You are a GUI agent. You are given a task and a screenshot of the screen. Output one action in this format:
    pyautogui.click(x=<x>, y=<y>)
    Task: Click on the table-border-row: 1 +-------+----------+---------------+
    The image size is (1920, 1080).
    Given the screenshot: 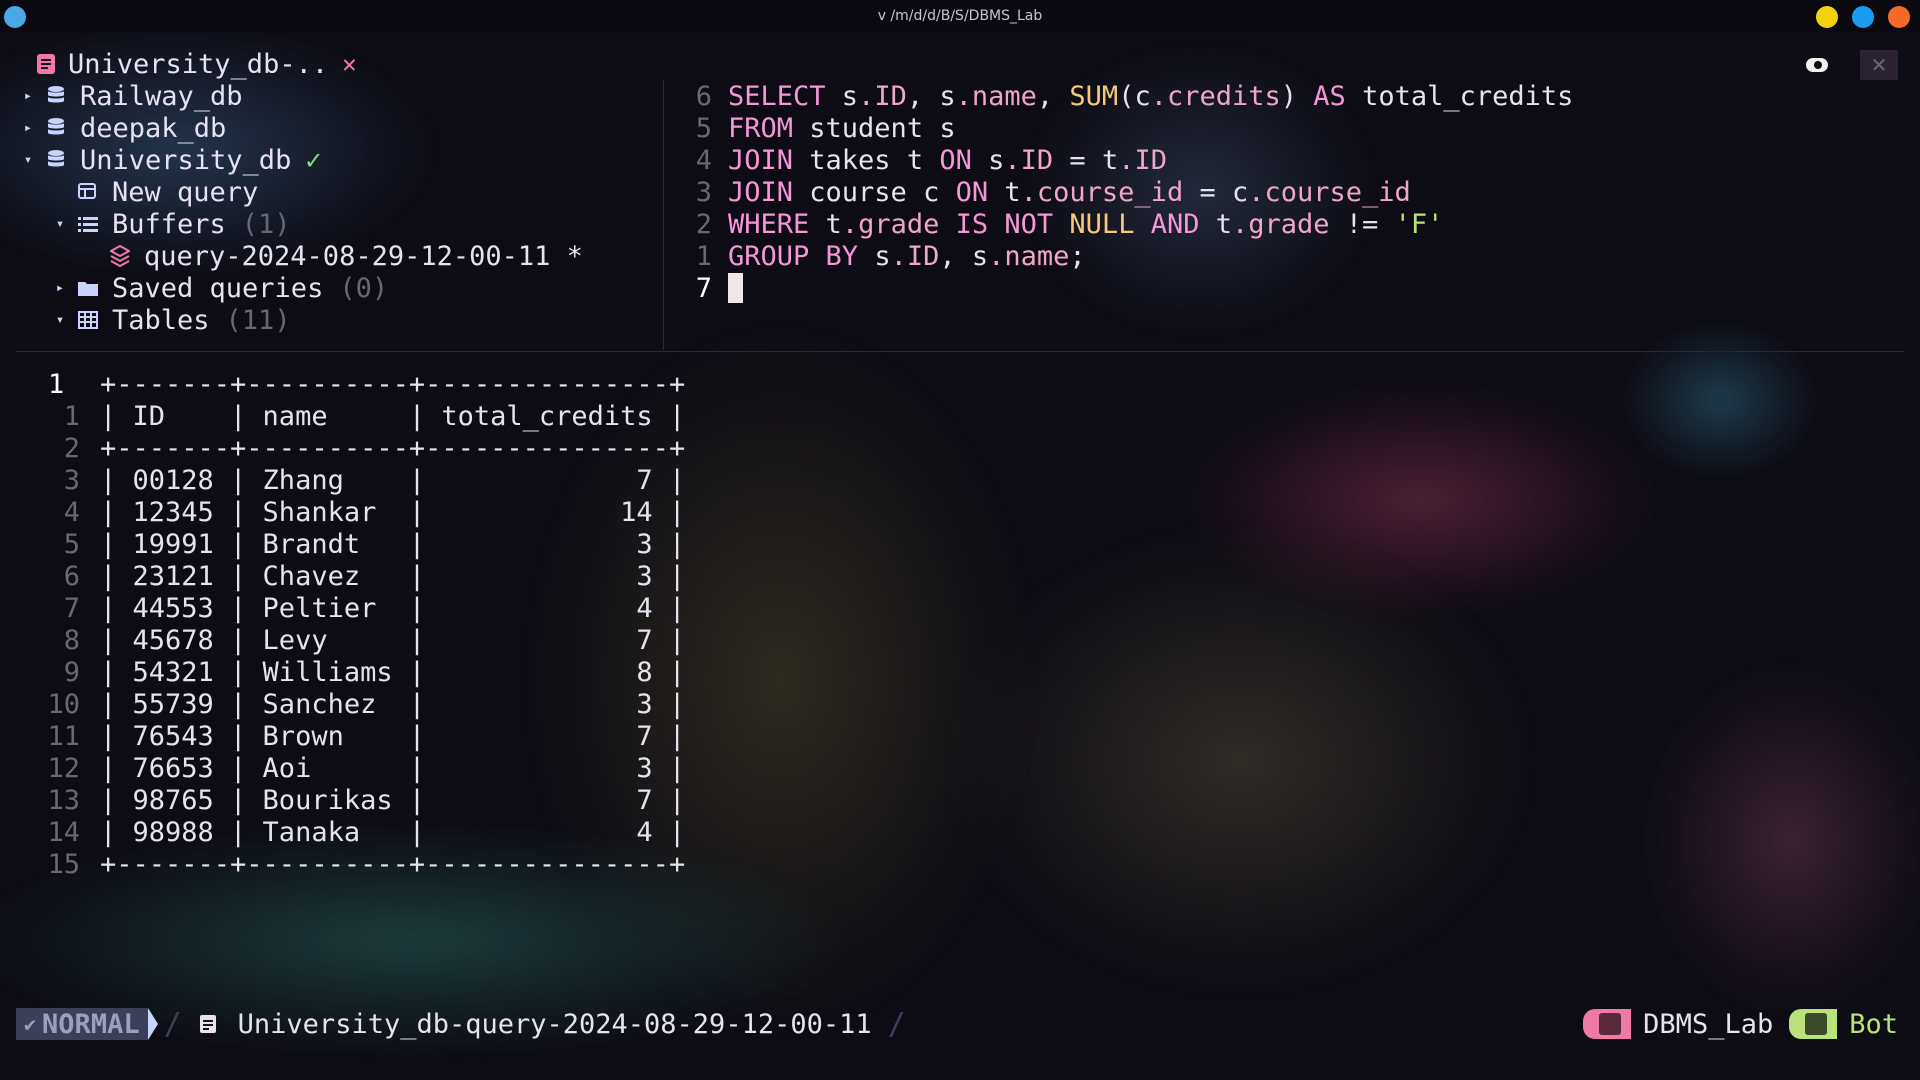 What is the action you would take?
    pyautogui.click(x=357, y=384)
    